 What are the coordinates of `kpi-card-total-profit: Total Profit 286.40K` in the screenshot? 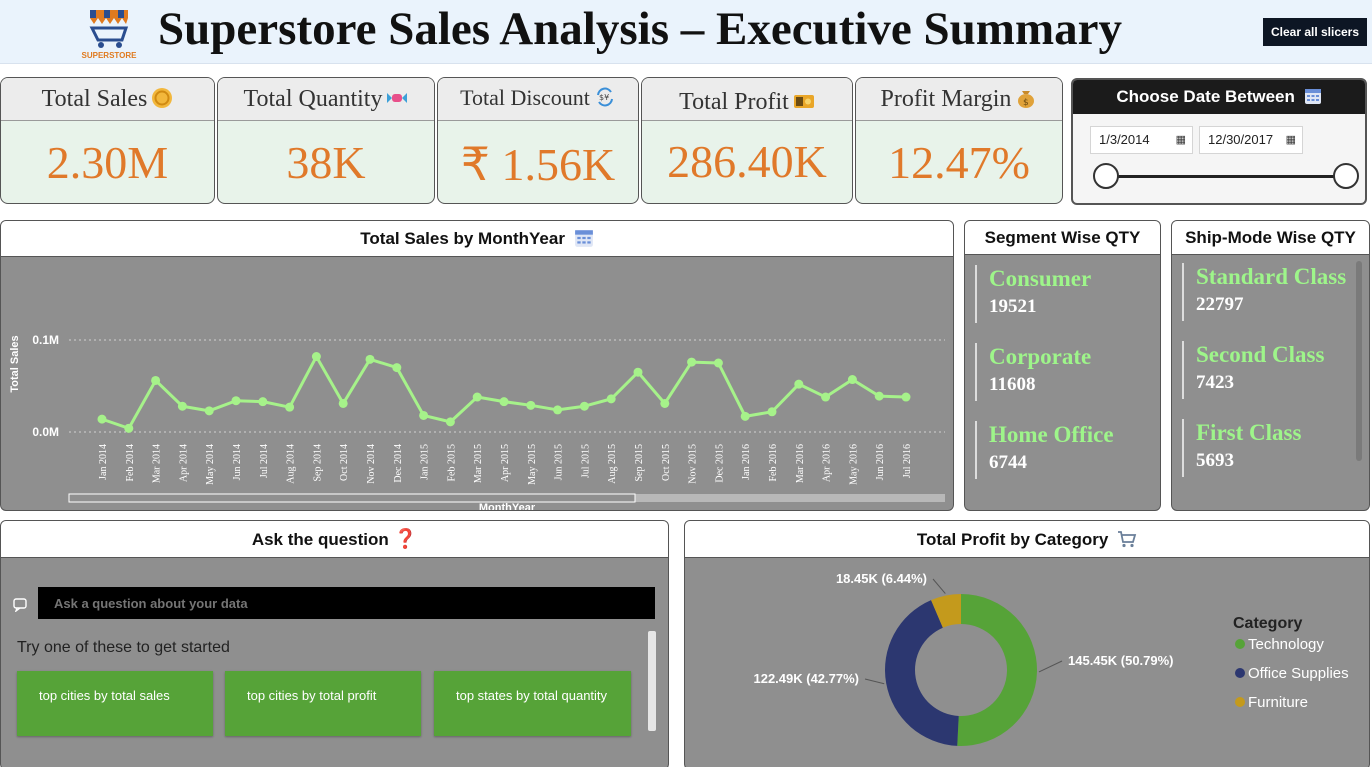 It's located at (747, 140).